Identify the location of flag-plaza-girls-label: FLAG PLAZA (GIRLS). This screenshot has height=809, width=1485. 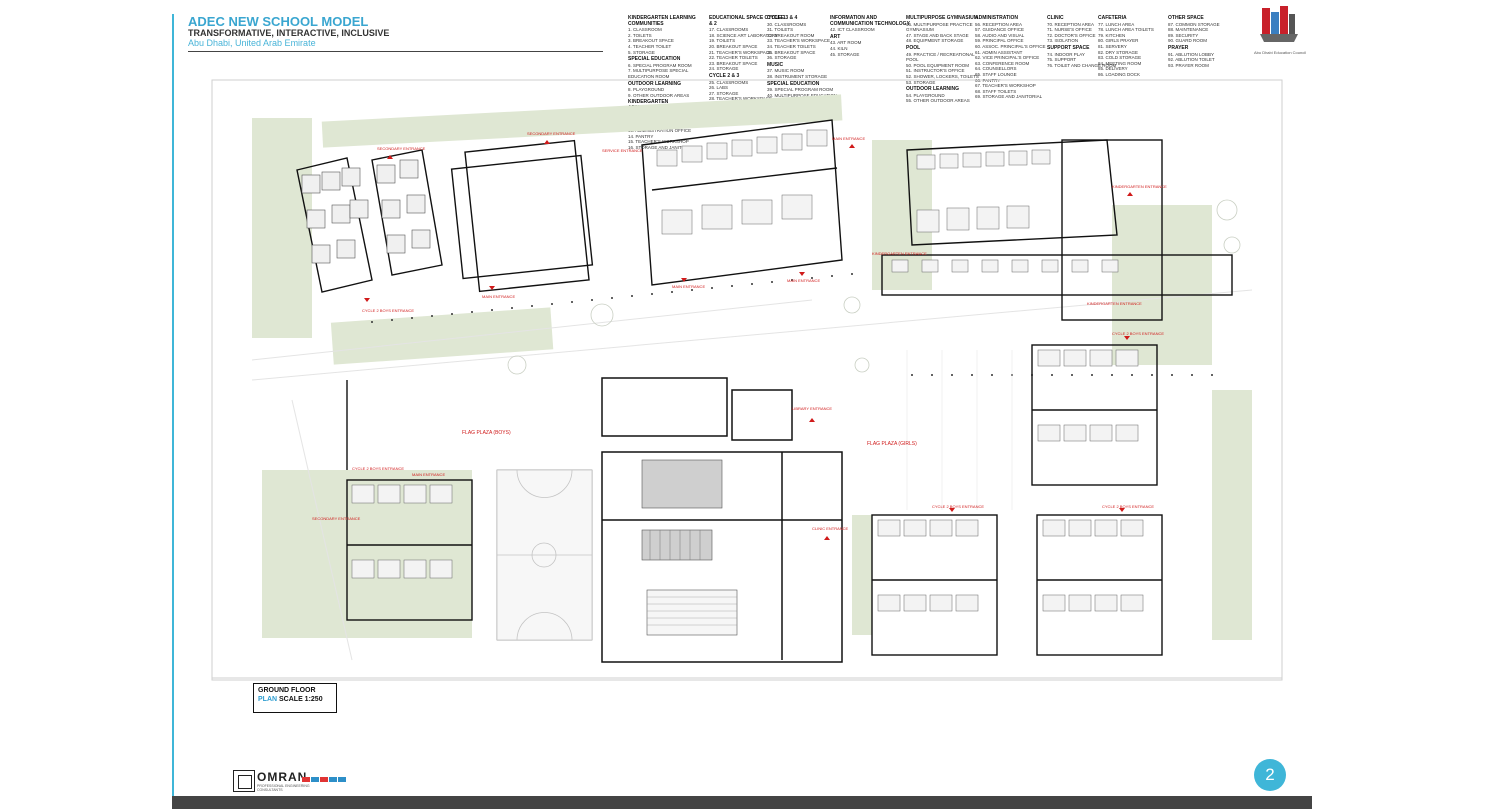
(892, 444).